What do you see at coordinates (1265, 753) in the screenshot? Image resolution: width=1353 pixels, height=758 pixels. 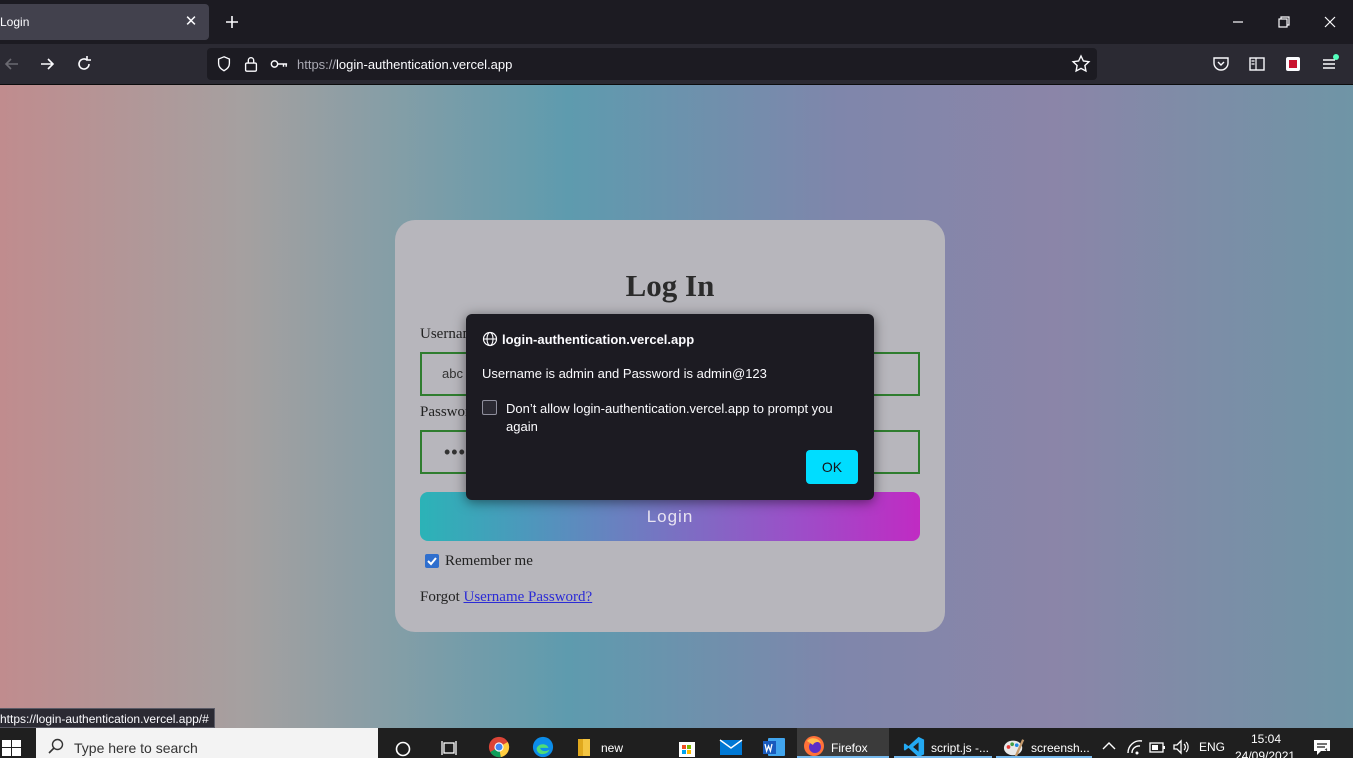 I see `clock-date: 24/09/2021` at bounding box center [1265, 753].